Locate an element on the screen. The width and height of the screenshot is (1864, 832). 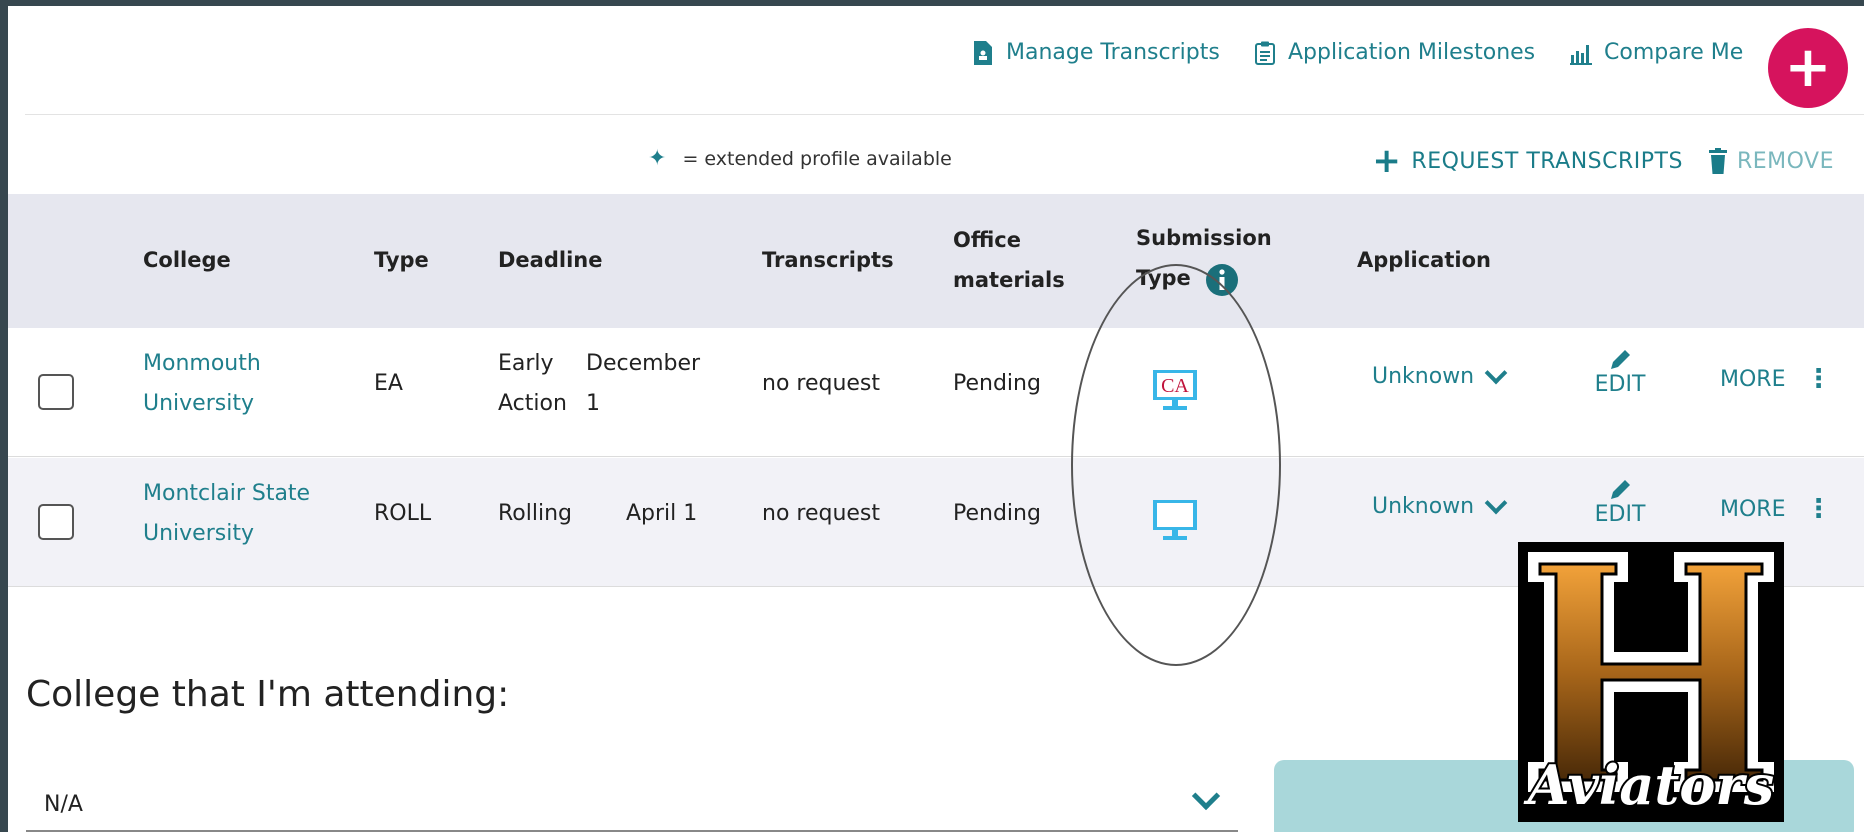
aviators-script: Aviators is located at coordinates (1648, 785).